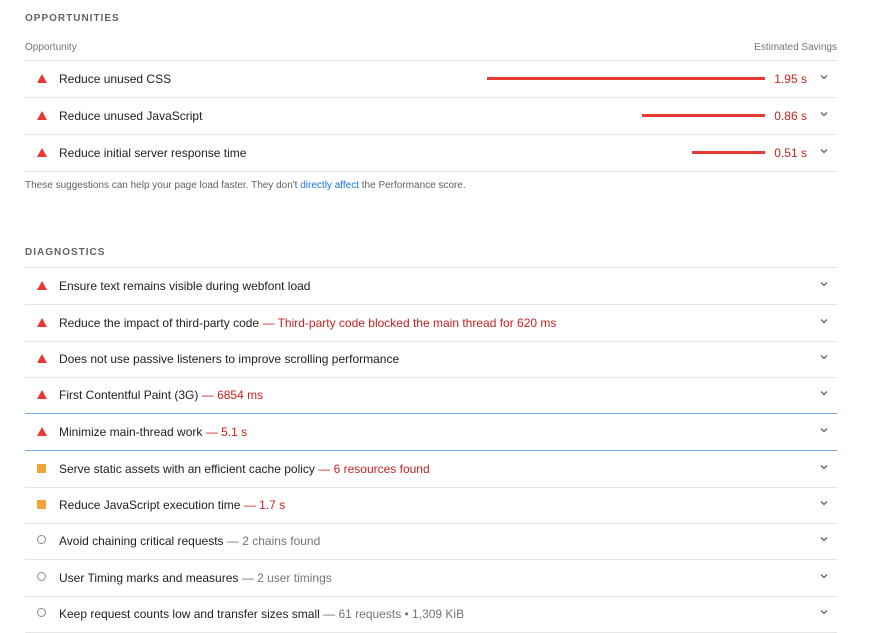  I want to click on diagnostic-display-value: 2 chains found, so click(281, 541).